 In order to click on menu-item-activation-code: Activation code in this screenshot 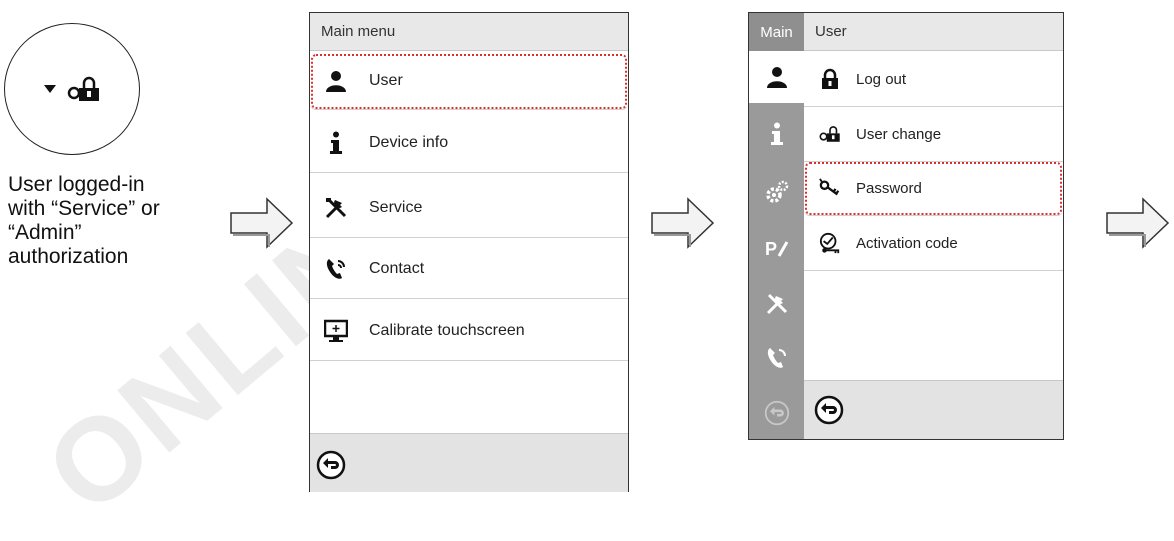, I will do `click(933, 243)`.